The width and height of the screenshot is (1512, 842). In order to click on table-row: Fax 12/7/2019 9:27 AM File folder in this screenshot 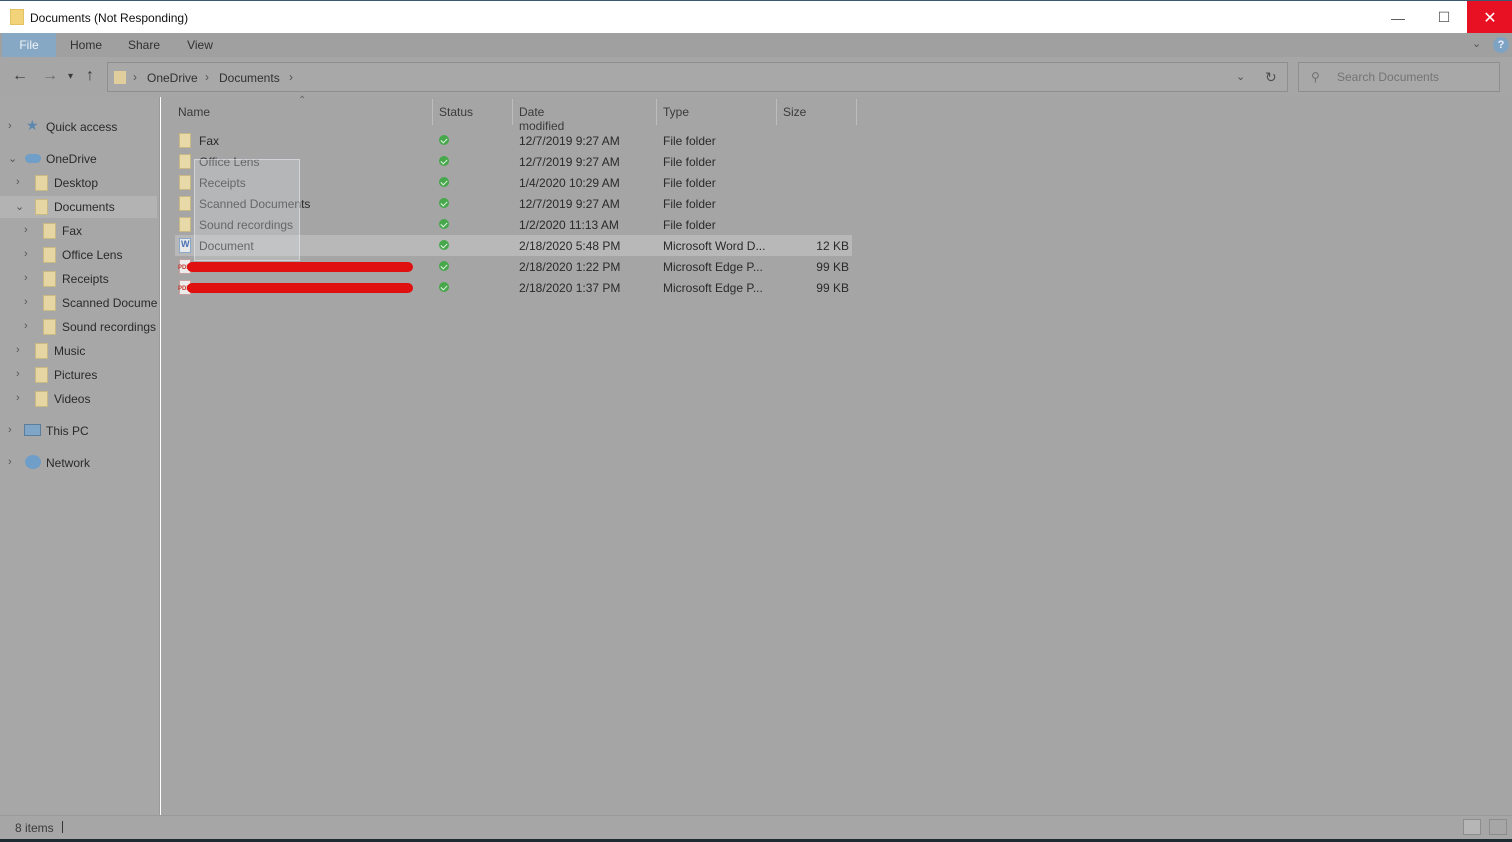, I will do `click(513, 140)`.